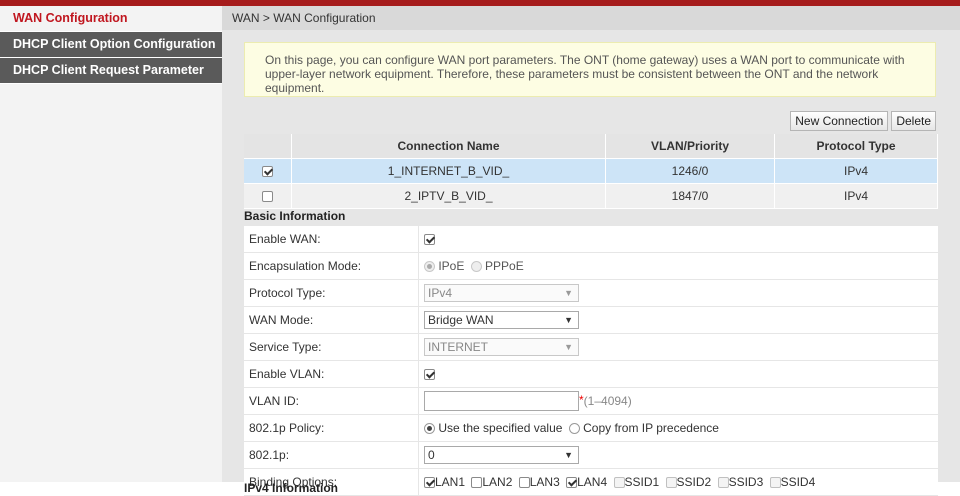 The image size is (960, 496). What do you see at coordinates (690, 171) in the screenshot?
I see `vlan-priority-cell: 1246/0` at bounding box center [690, 171].